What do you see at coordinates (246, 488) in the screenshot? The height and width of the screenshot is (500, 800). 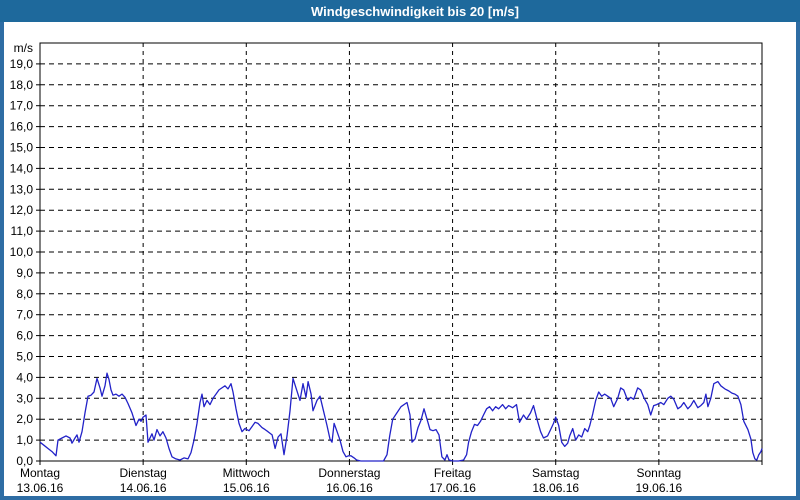 I see `x-date-label: 15.06.16` at bounding box center [246, 488].